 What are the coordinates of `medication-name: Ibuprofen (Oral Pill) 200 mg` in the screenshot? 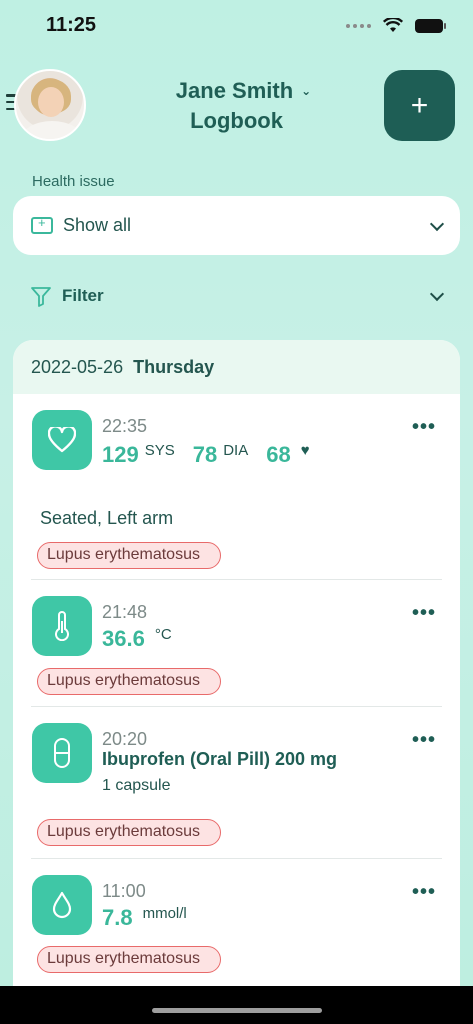 It's located at (220, 759).